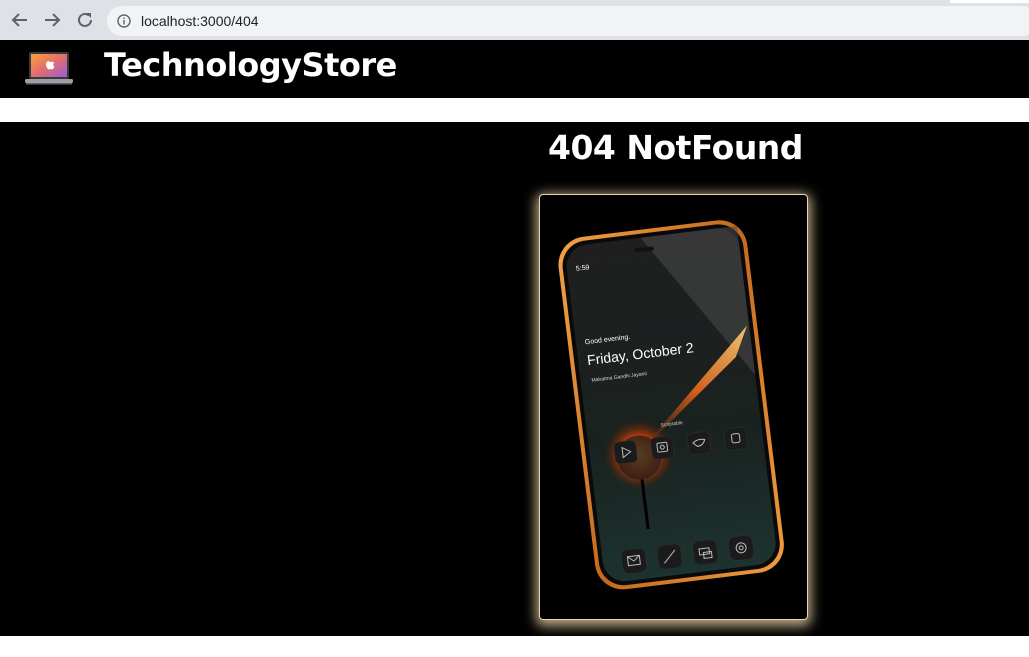 The image size is (1029, 657). What do you see at coordinates (514, 110) in the screenshot?
I see `header-spacer` at bounding box center [514, 110].